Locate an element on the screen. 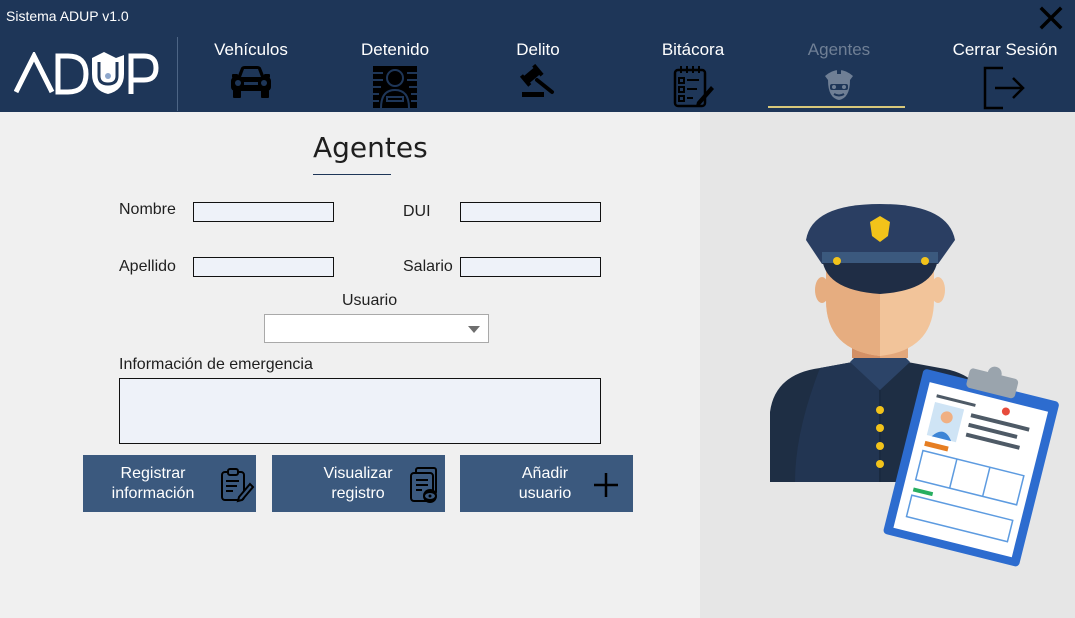  salario-field is located at coordinates (530, 267).